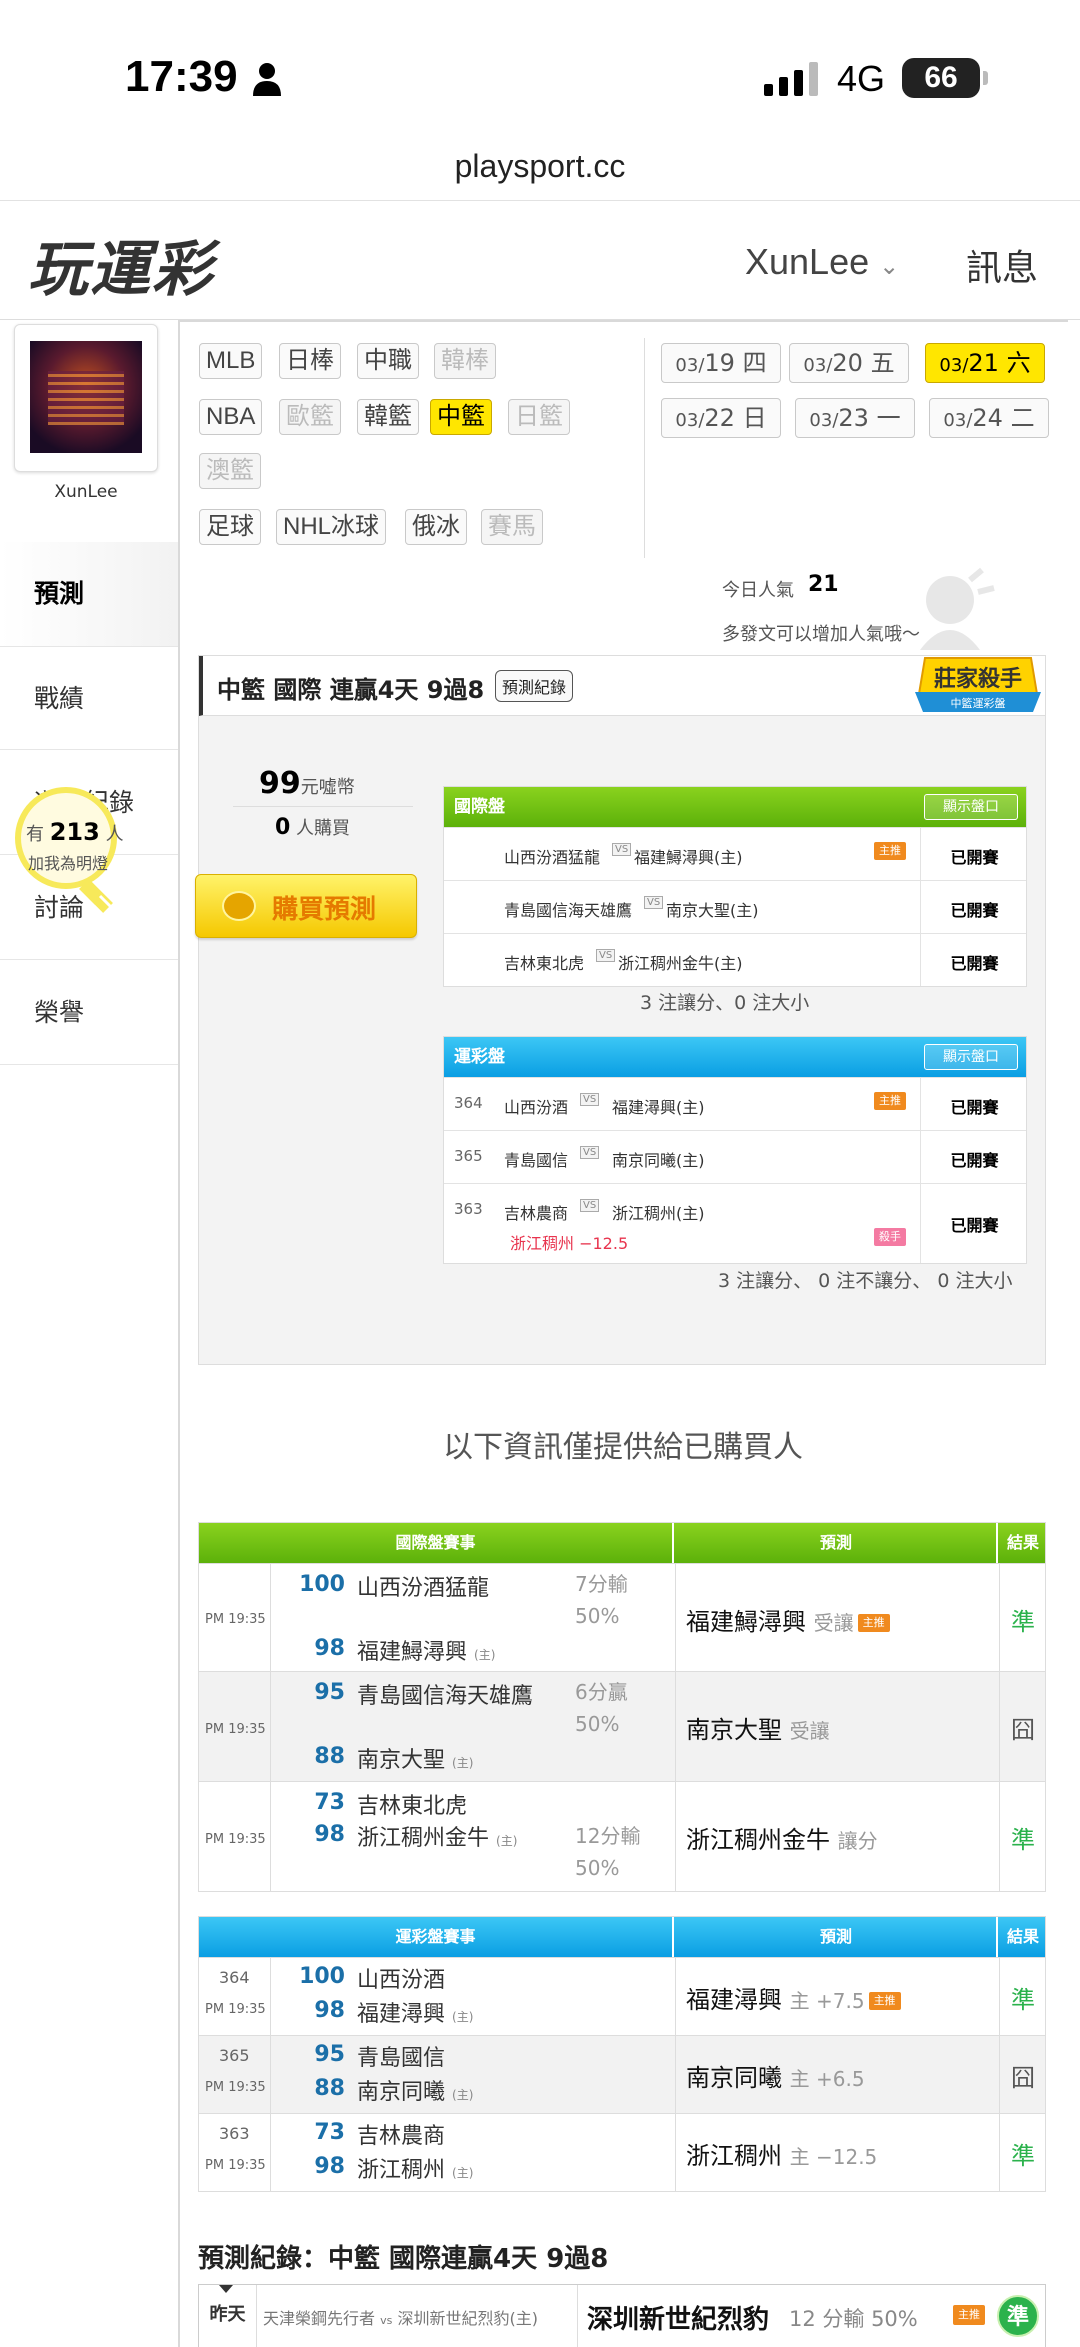 This screenshot has height=2347, width=1080. What do you see at coordinates (725, 1003) in the screenshot?
I see `intl-totals: 3 注讓分、0 注大小` at bounding box center [725, 1003].